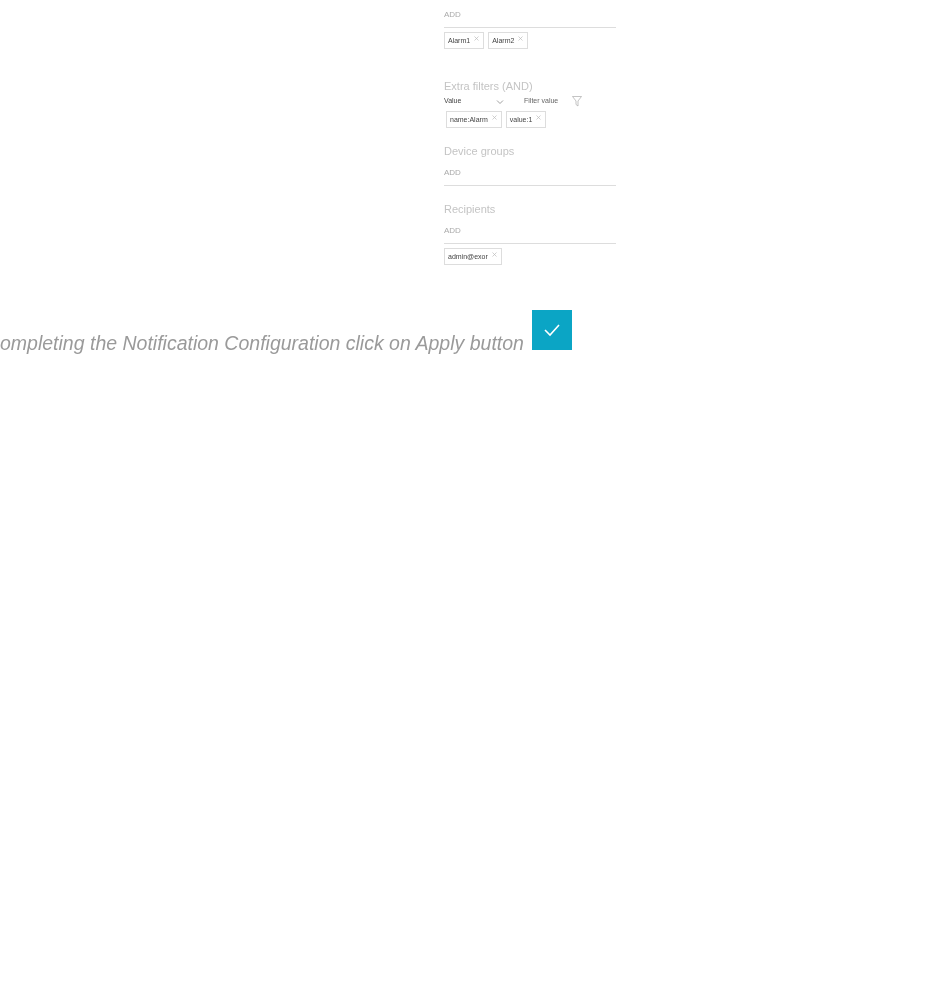 The image size is (948, 1004). What do you see at coordinates (577, 101) in the screenshot?
I see `filter-icon` at bounding box center [577, 101].